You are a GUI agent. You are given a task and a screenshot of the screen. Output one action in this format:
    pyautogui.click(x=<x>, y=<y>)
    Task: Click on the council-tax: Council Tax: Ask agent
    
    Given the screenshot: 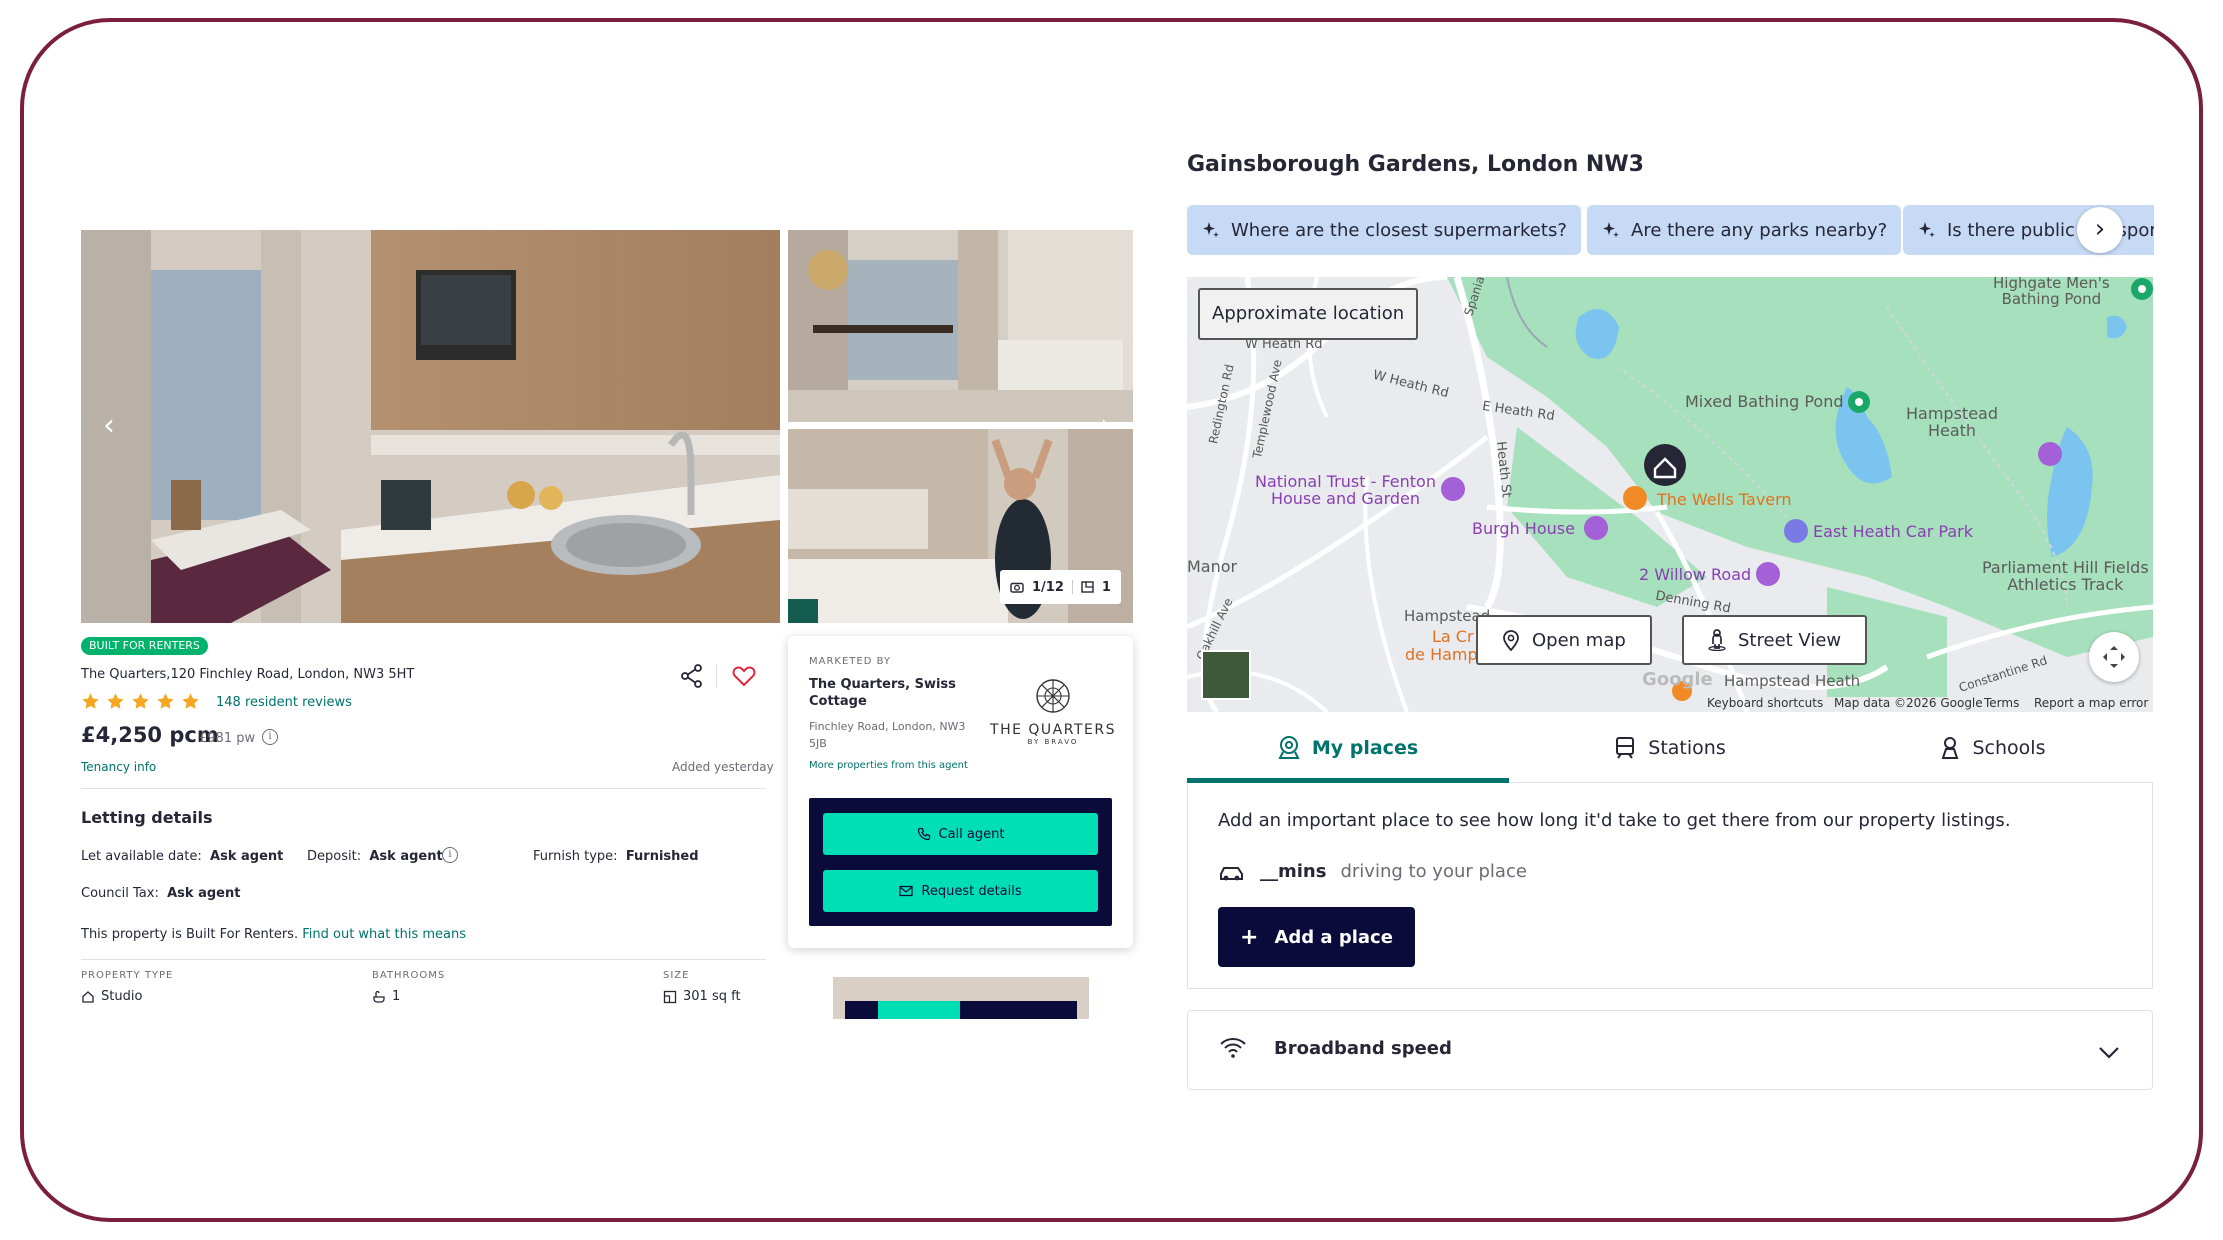 What is the action you would take?
    pyautogui.click(x=160, y=893)
    